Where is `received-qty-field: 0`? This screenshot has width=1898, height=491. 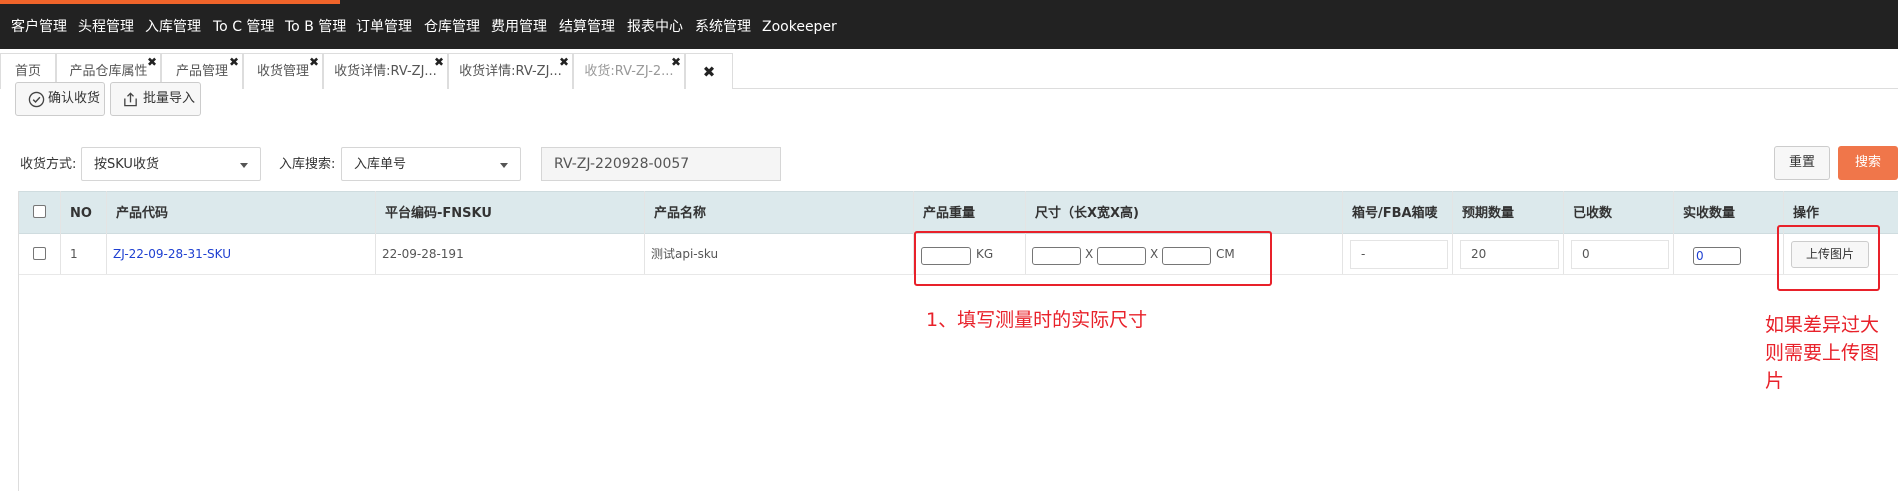 received-qty-field: 0 is located at coordinates (1620, 254).